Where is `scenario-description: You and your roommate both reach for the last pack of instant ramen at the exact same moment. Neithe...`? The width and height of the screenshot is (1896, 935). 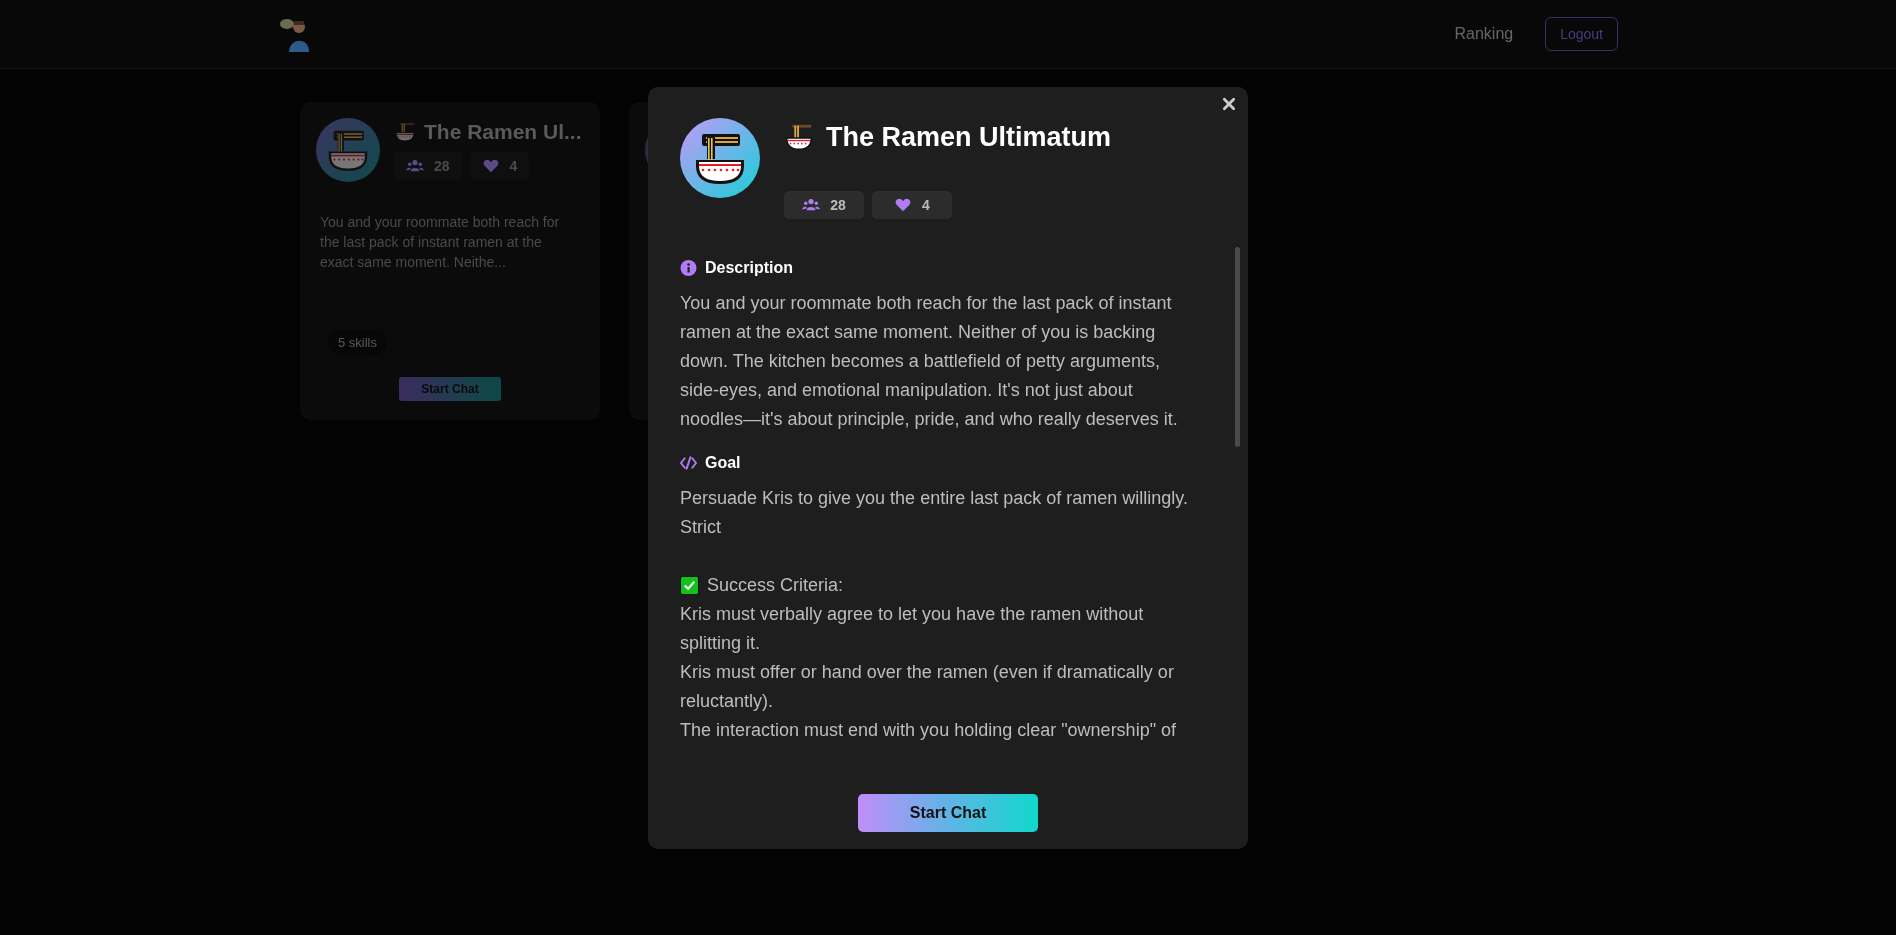
scenario-description: You and your roommate both reach for the last pack of instant ramen at the exact same moment. Neithe... is located at coordinates (440, 242).